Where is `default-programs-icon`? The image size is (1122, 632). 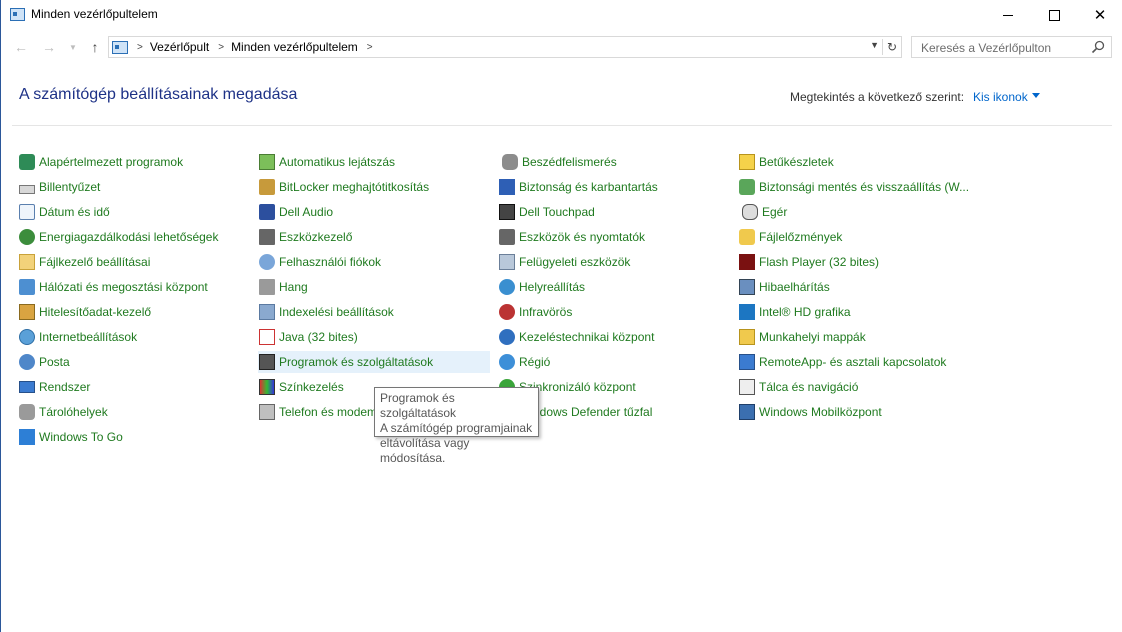
default-programs-icon is located at coordinates (27, 162).